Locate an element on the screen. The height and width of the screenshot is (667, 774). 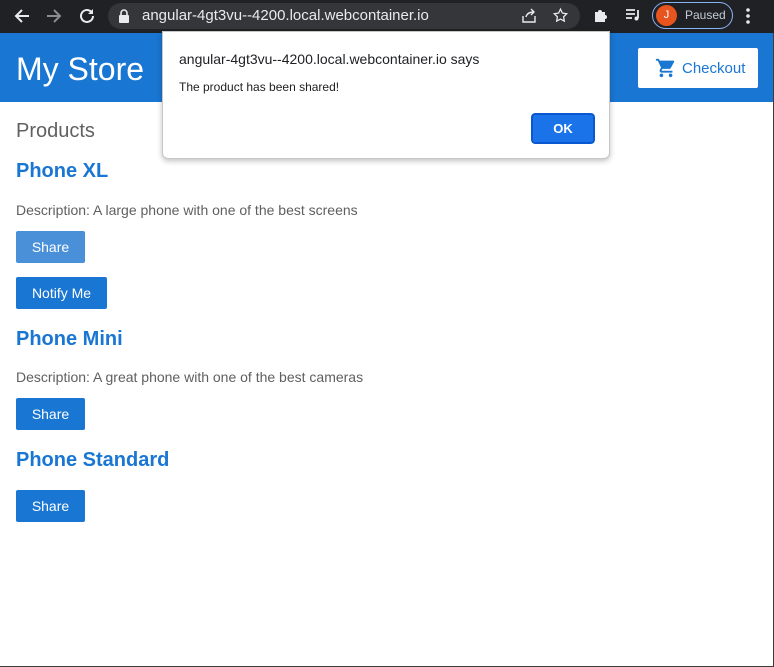
ok-button: OK is located at coordinates (563, 128).